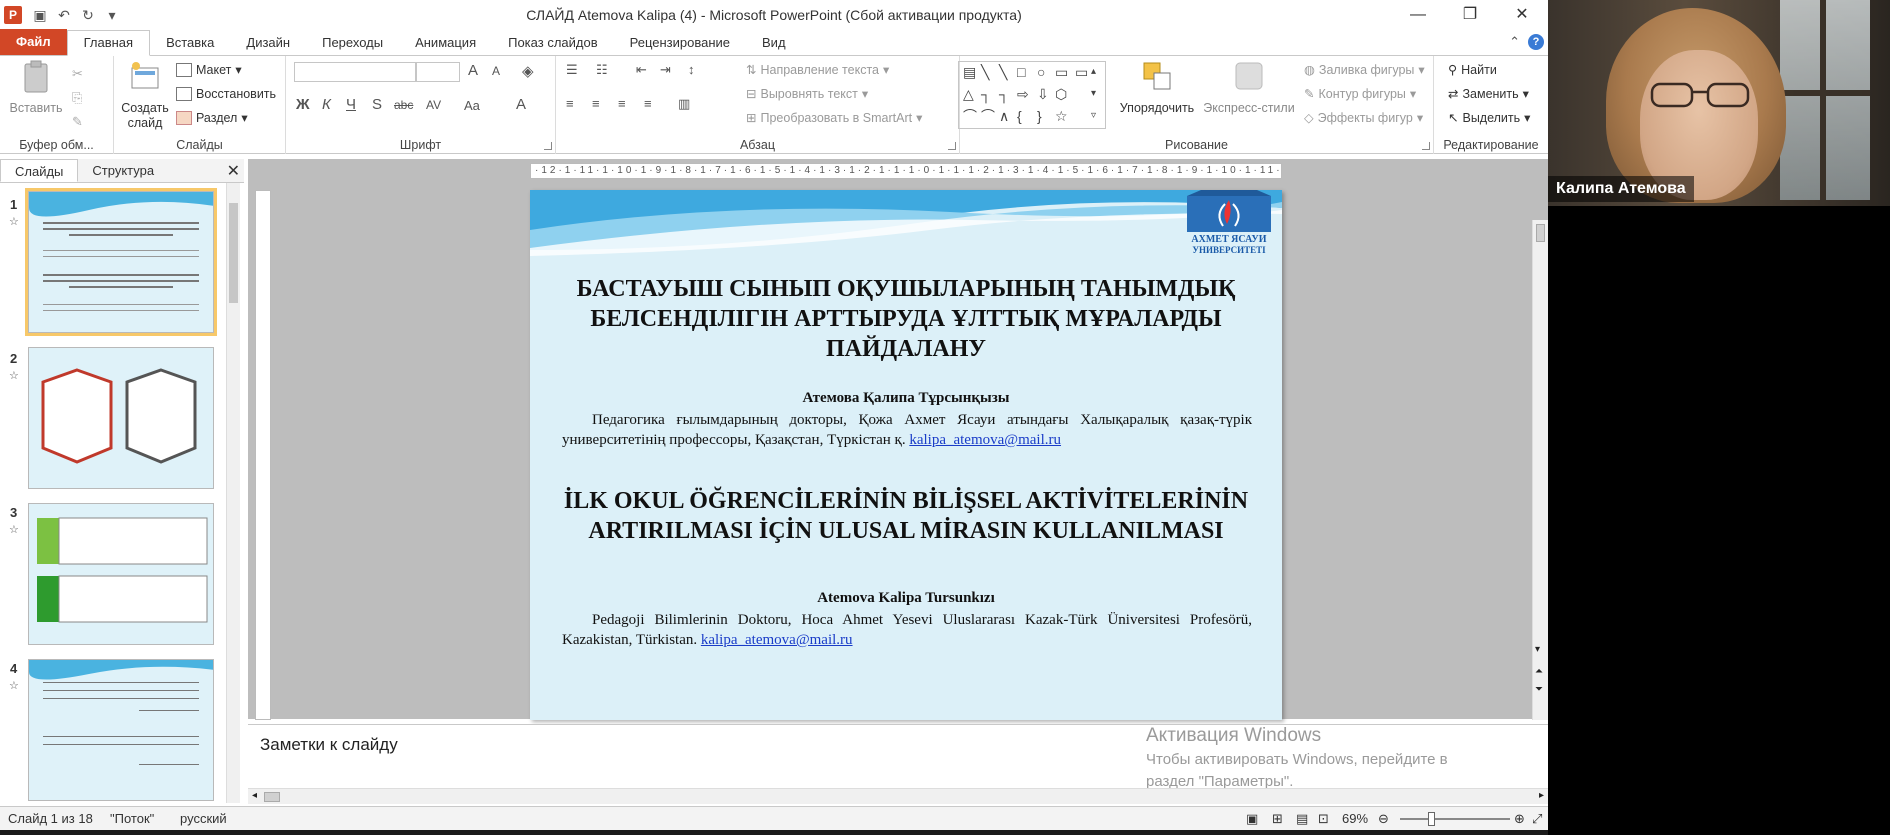 The image size is (1890, 835). I want to click on slides-pane-scrollbar, so click(233, 493).